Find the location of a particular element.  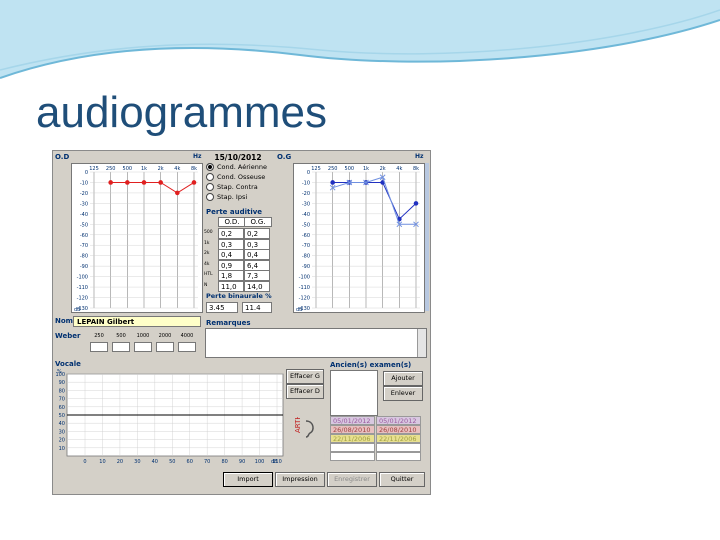

effacer-g-button: Effacer G is located at coordinates (305, 376).